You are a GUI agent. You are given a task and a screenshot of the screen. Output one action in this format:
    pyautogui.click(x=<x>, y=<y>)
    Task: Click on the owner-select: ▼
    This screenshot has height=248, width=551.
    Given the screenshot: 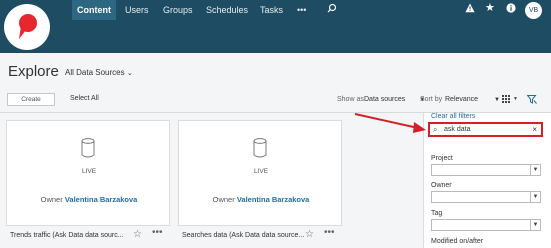 What is the action you would take?
    pyautogui.click(x=486, y=197)
    